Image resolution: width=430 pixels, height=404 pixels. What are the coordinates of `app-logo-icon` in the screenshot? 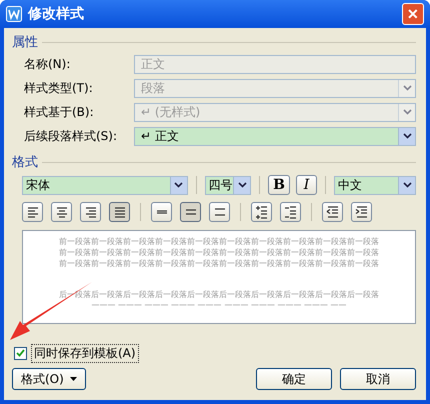 It's located at (14, 14).